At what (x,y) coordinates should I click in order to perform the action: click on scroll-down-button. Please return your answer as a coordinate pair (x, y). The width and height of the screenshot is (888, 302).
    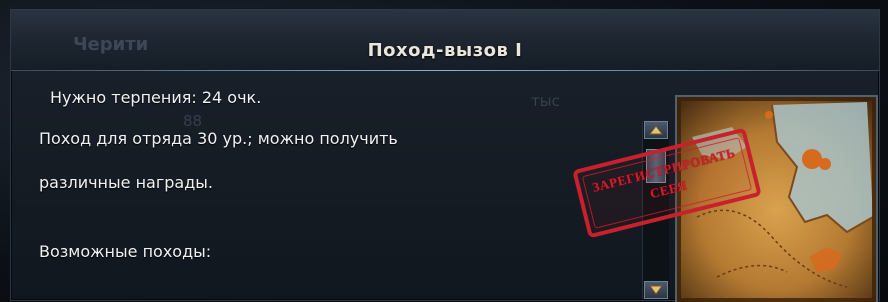
    Looking at the image, I should click on (656, 290).